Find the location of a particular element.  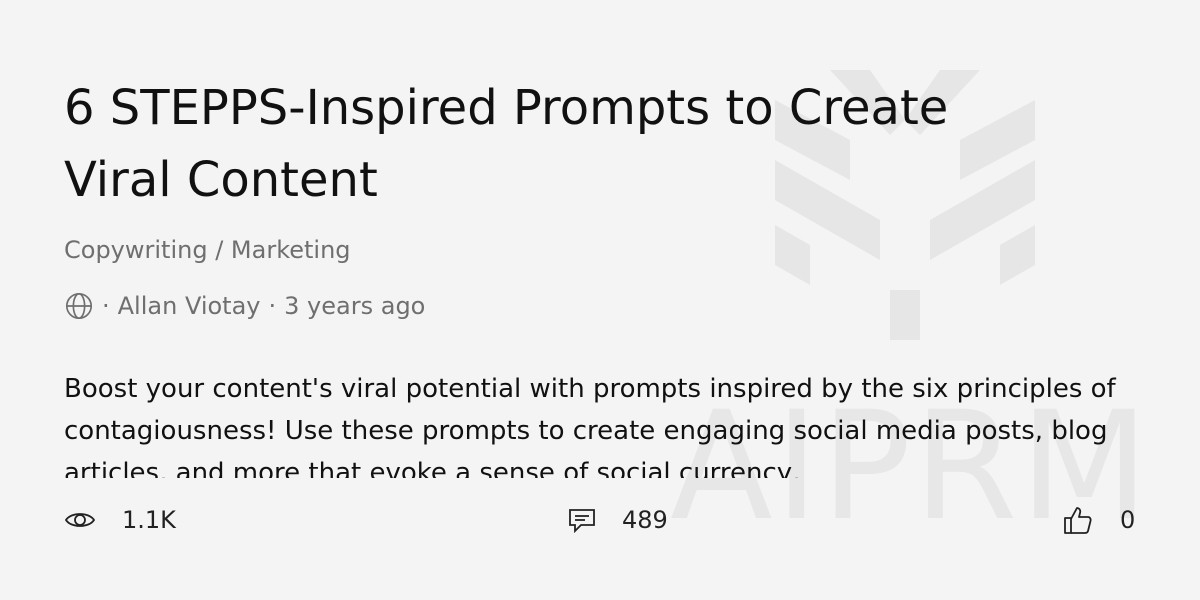

likes-stat: 0 is located at coordinates (1098, 520).